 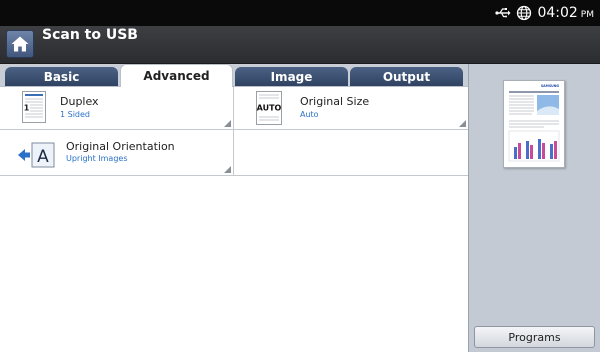 What do you see at coordinates (34, 107) in the screenshot?
I see `duplex-page-icon: 1` at bounding box center [34, 107].